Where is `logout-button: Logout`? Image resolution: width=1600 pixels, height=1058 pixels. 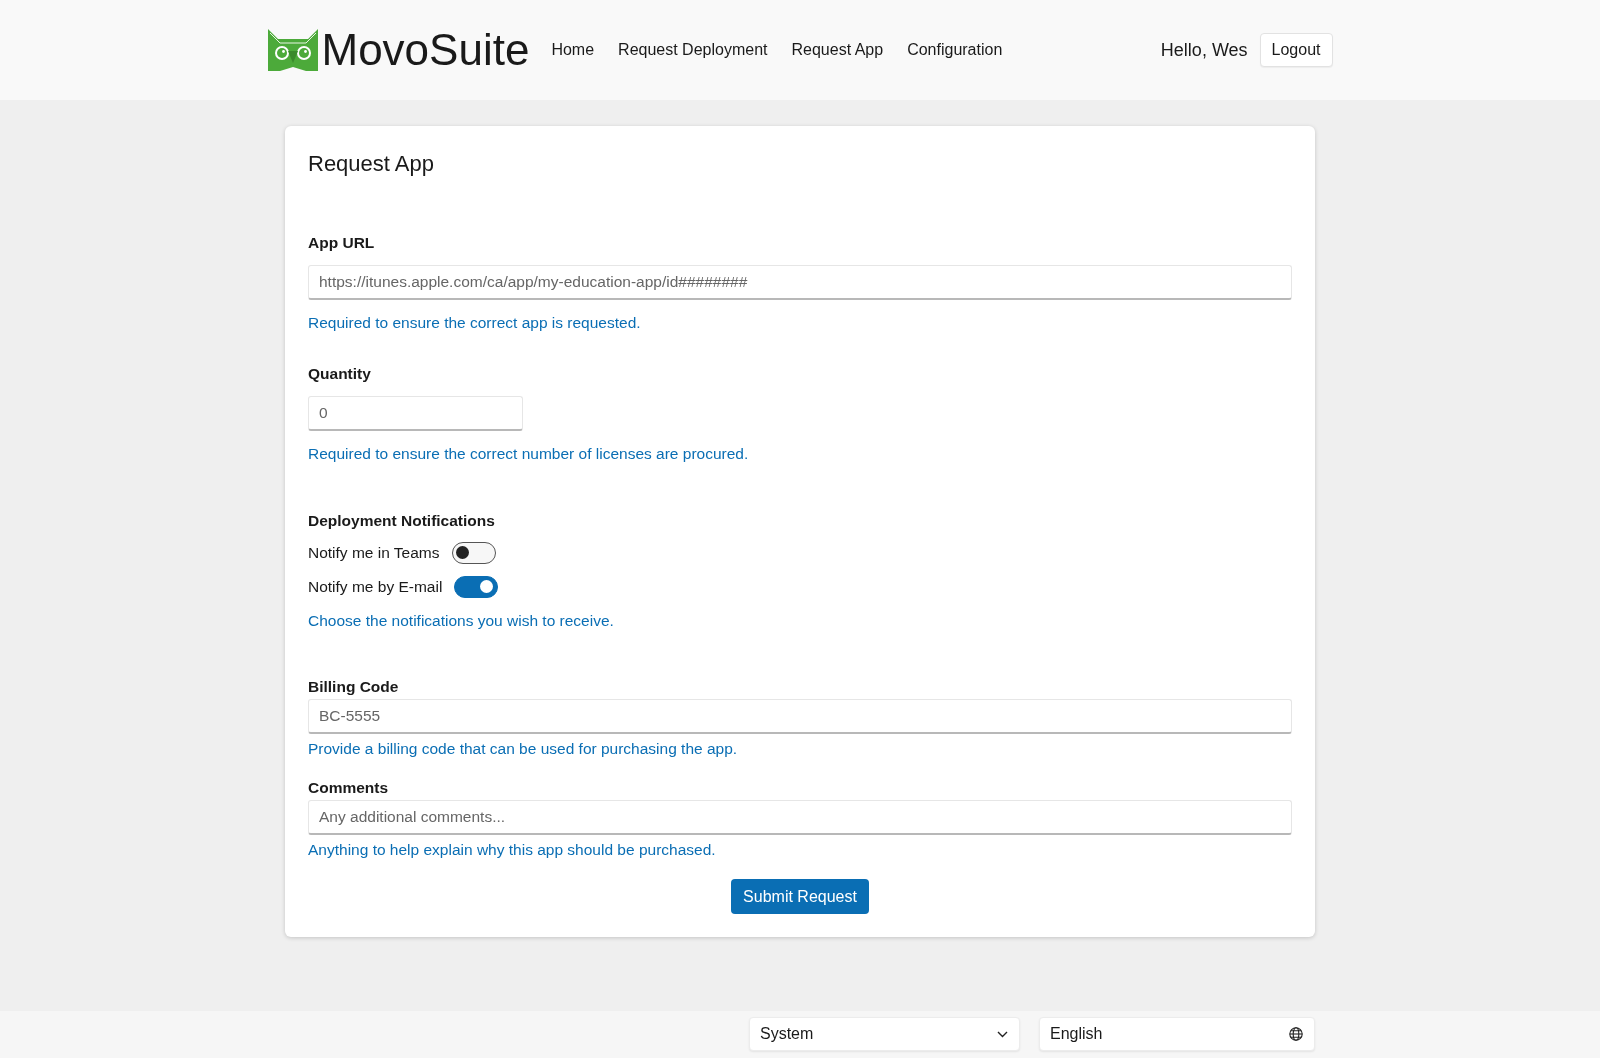
logout-button: Logout is located at coordinates (1296, 50).